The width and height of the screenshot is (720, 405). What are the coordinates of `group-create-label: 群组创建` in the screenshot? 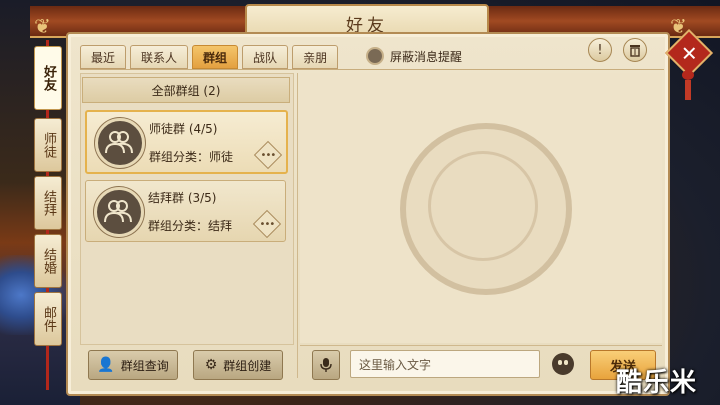 It's located at (247, 365).